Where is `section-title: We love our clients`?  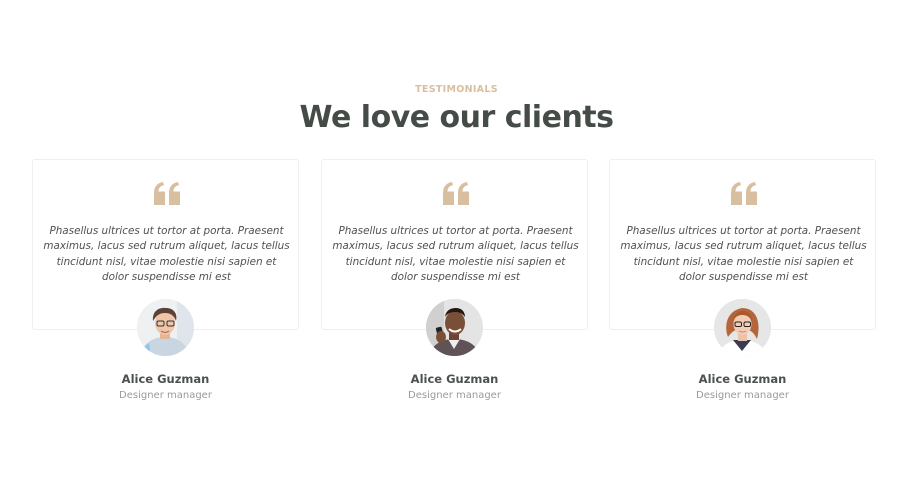
section-title: We love our clients is located at coordinates (456, 117).